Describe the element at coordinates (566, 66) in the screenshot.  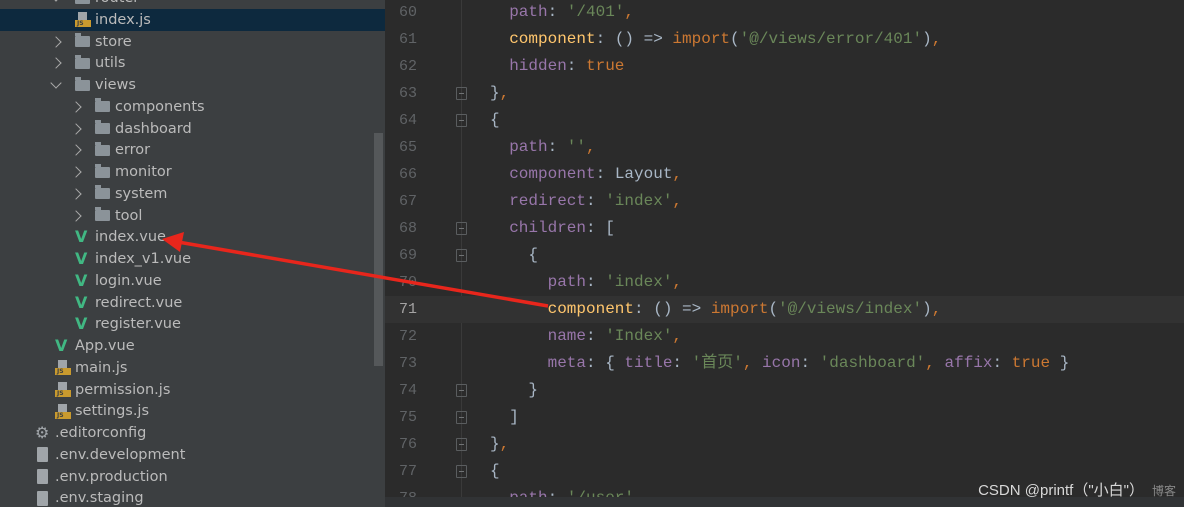
I see `code-text: hidden: true` at that location.